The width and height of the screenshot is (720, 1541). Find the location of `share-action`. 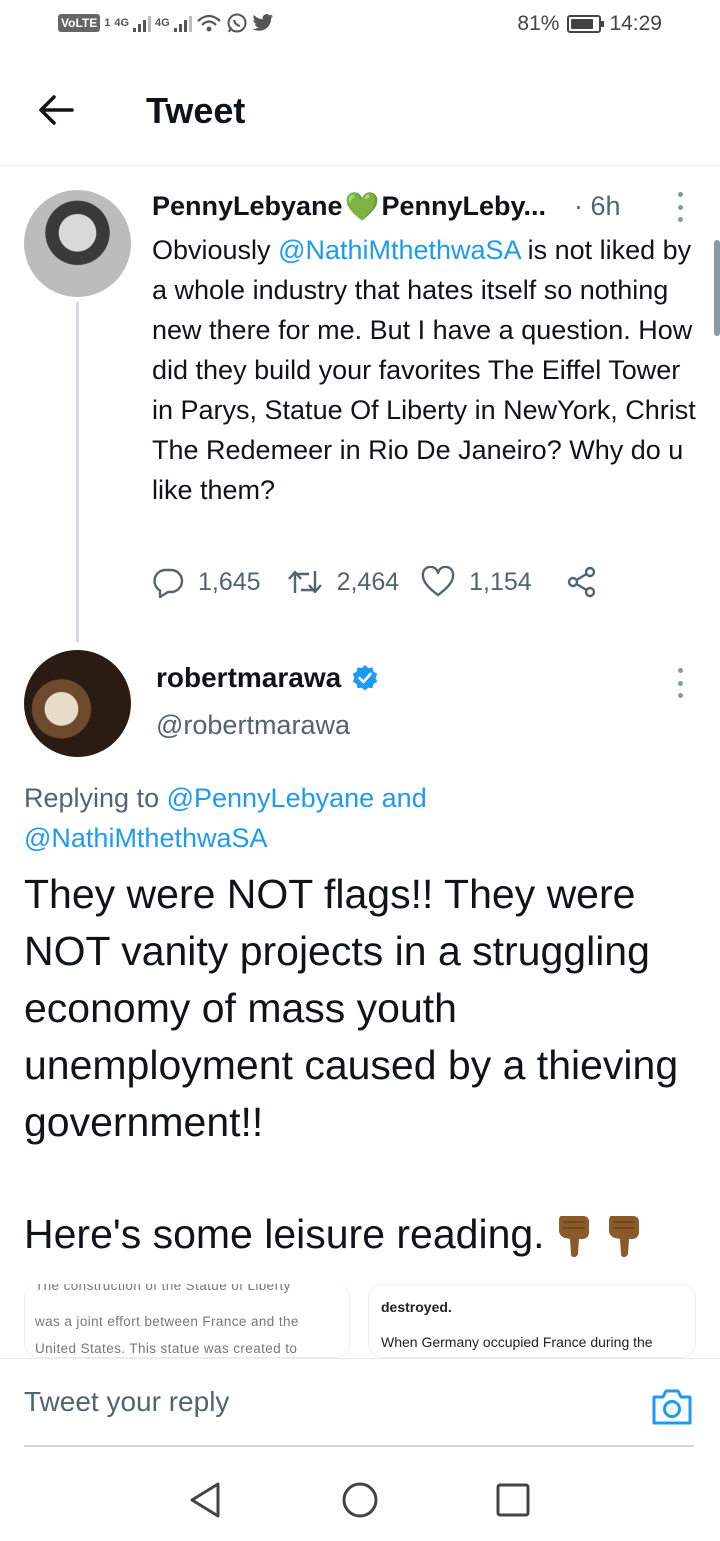

share-action is located at coordinates (582, 582).